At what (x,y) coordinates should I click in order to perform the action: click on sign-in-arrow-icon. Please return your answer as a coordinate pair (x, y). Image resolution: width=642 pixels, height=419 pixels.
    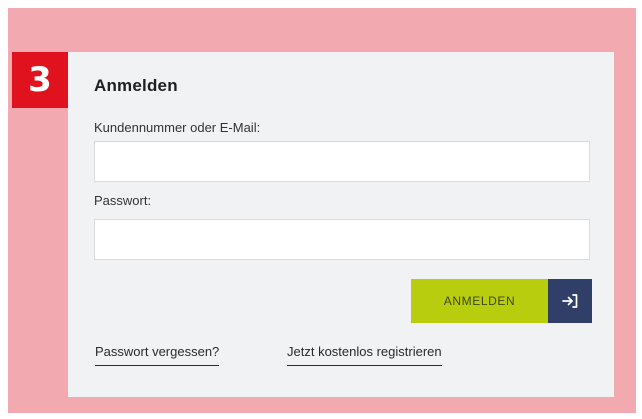
    Looking at the image, I should click on (570, 301).